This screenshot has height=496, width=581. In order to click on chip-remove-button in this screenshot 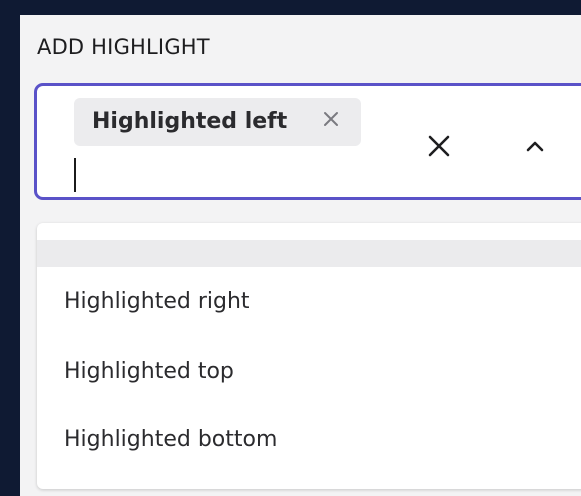, I will do `click(331, 119)`.